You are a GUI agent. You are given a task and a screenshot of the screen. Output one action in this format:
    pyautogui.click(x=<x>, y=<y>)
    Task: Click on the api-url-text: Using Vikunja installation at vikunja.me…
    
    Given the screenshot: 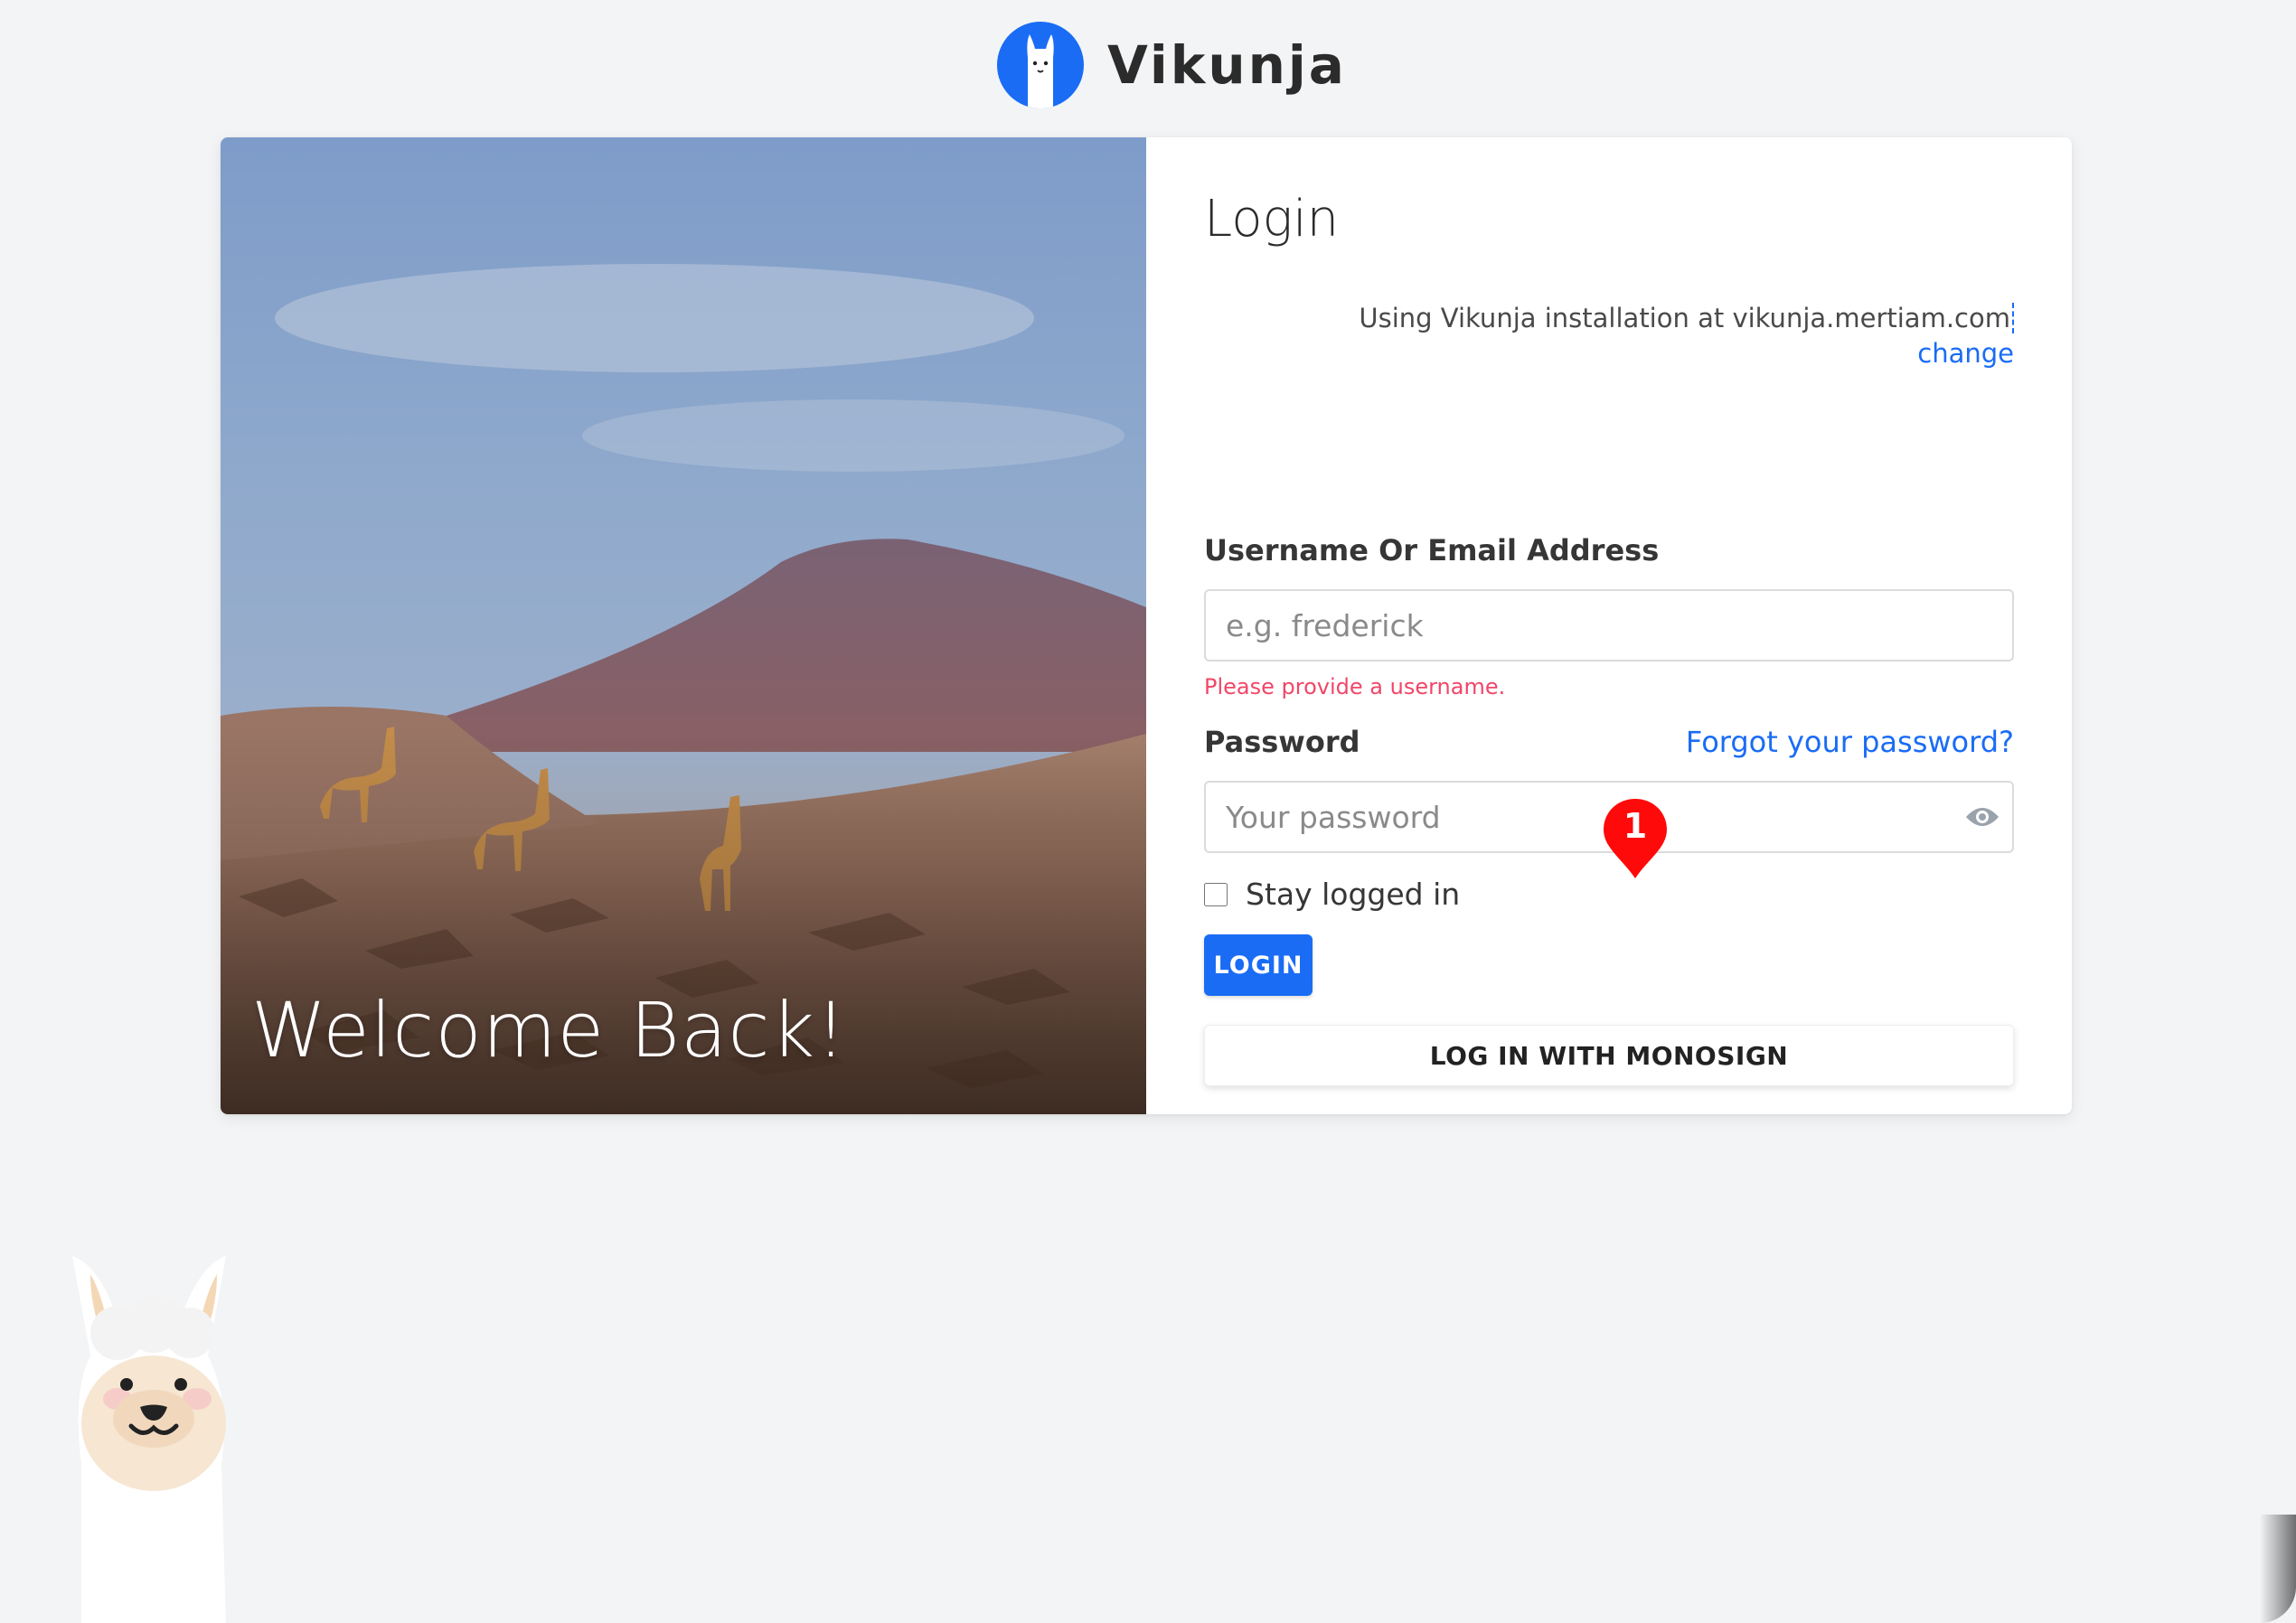 What is the action you would take?
    pyautogui.click(x=1686, y=318)
    